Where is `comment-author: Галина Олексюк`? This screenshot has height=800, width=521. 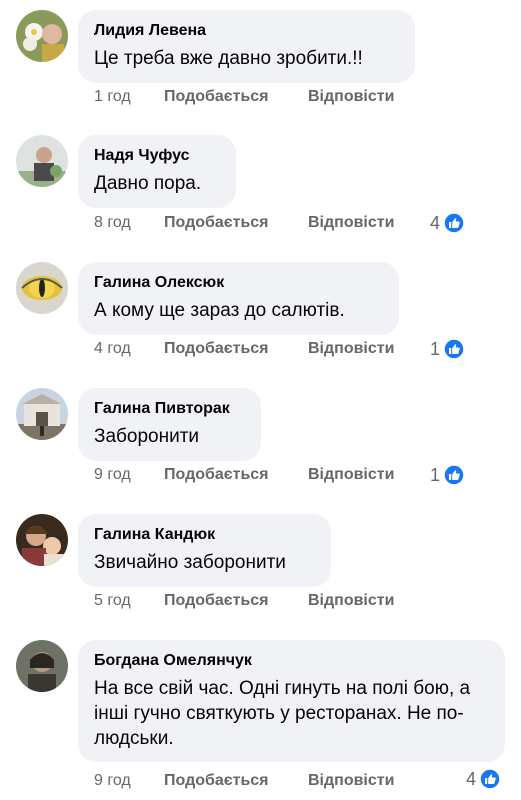 comment-author: Галина Олексюк is located at coordinates (238, 283).